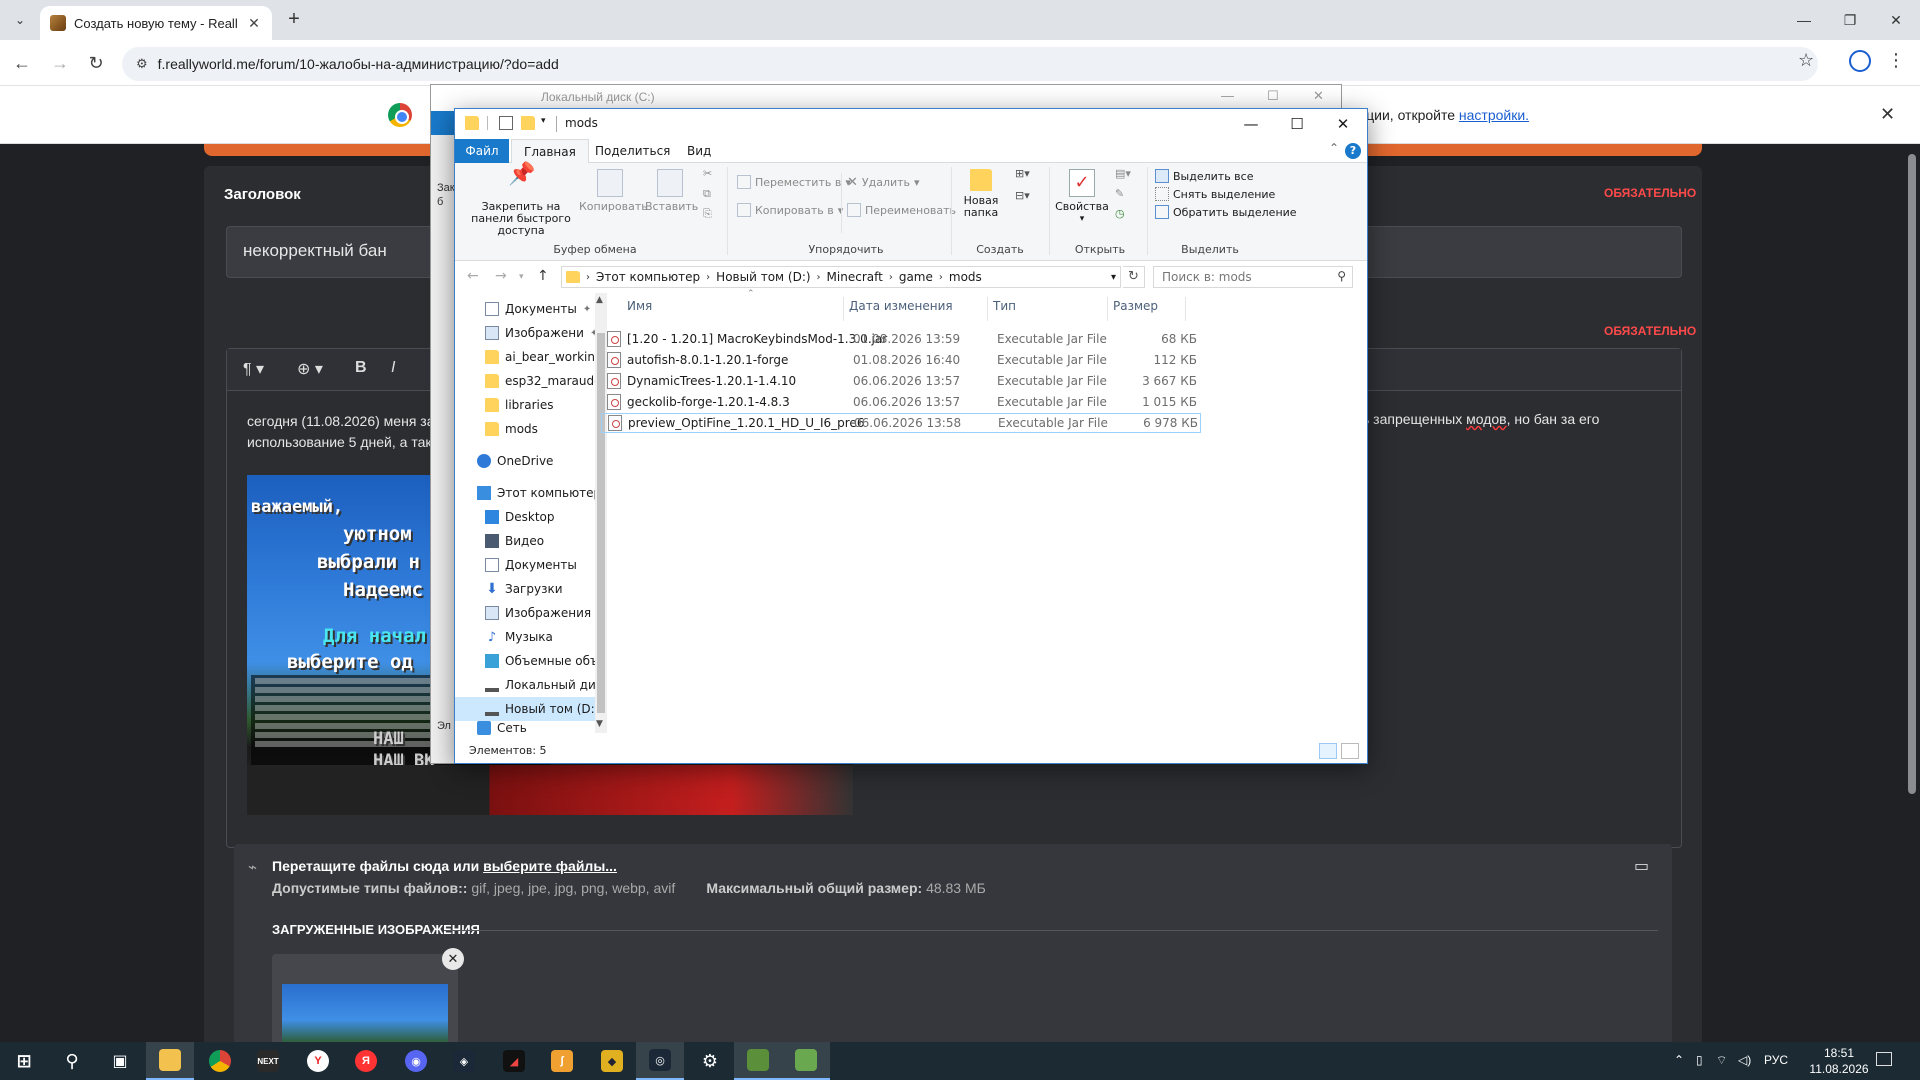 The height and width of the screenshot is (1080, 1920). What do you see at coordinates (1343, 124) in the screenshot?
I see `explorer-close-button: ✕` at bounding box center [1343, 124].